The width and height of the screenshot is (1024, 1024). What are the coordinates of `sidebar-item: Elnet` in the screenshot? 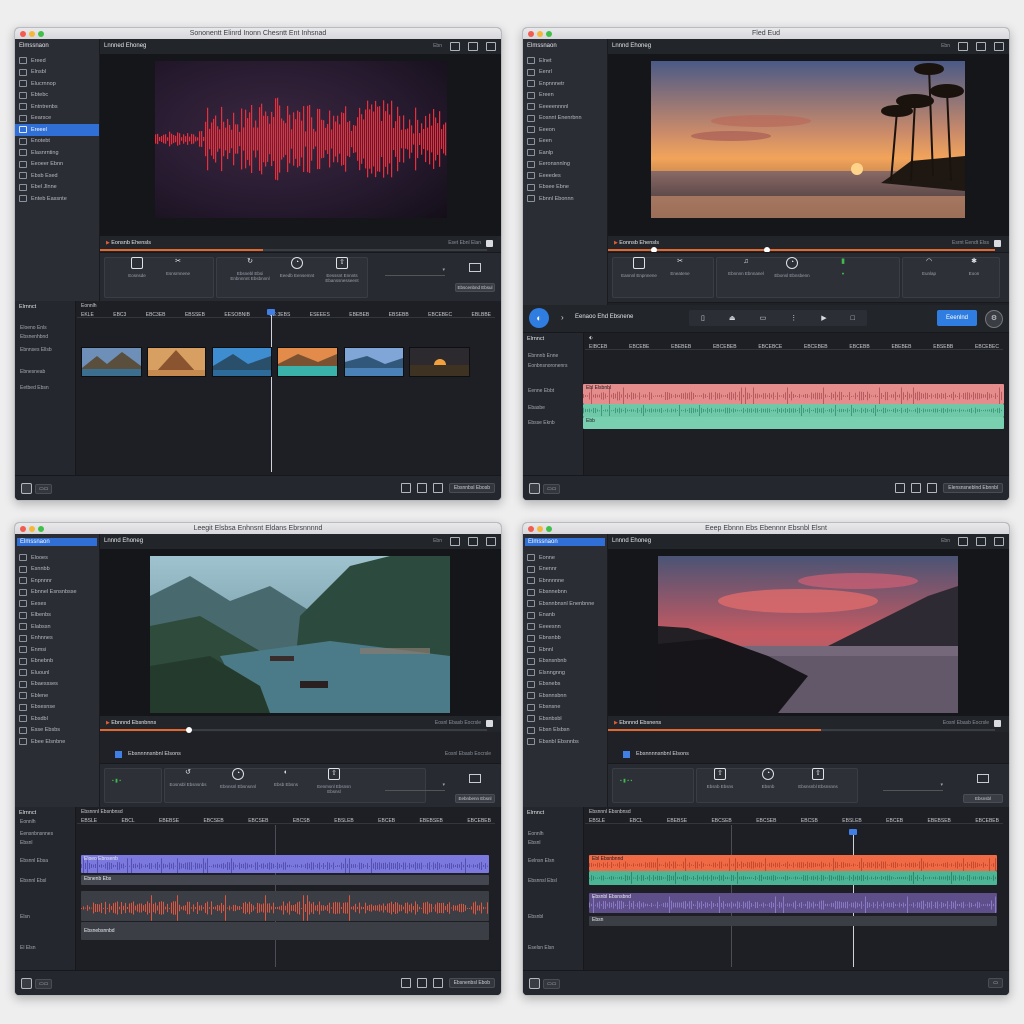 It's located at (565, 61).